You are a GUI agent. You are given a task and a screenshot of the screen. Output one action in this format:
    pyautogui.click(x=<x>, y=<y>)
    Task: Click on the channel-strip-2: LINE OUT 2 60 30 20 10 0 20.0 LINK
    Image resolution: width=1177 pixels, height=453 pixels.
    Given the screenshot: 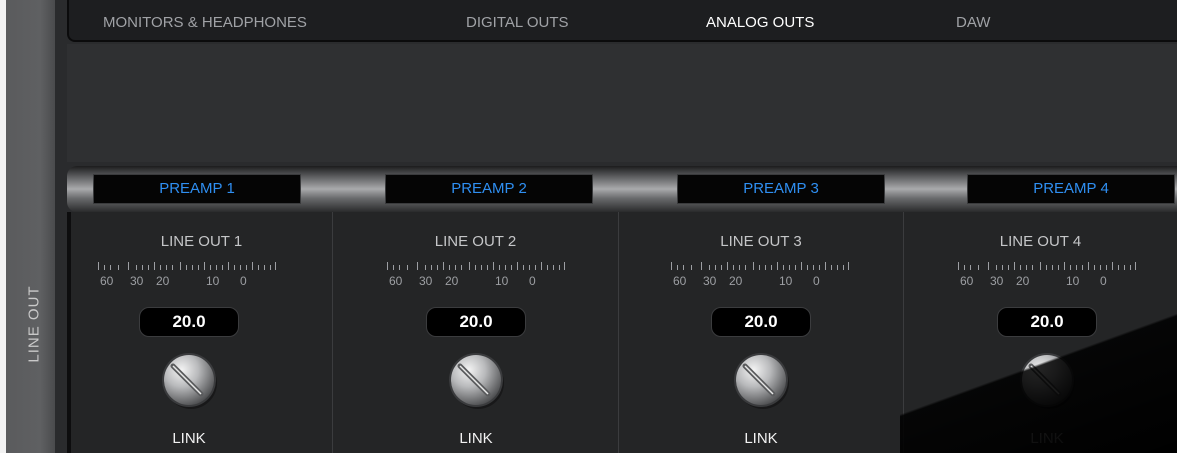 What is the action you would take?
    pyautogui.click(x=475, y=332)
    